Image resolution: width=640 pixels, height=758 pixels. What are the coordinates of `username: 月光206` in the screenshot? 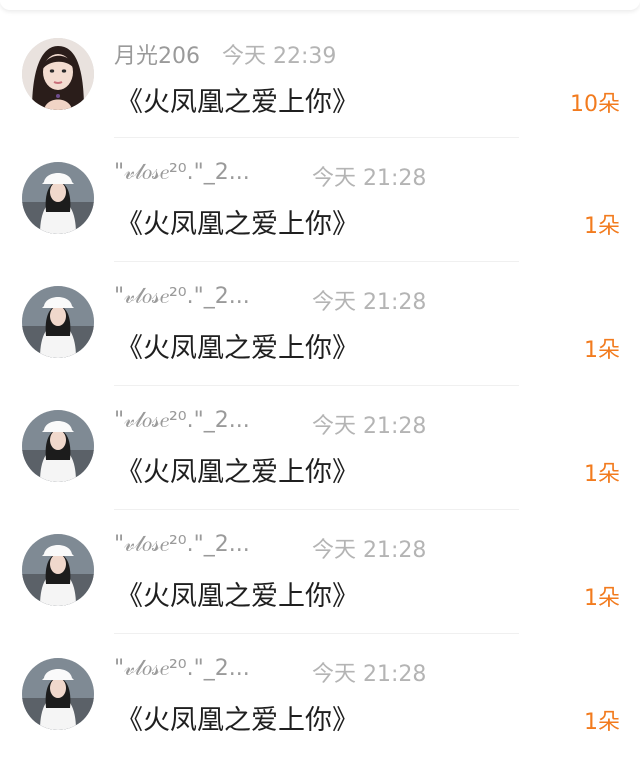 It's located at (157, 54).